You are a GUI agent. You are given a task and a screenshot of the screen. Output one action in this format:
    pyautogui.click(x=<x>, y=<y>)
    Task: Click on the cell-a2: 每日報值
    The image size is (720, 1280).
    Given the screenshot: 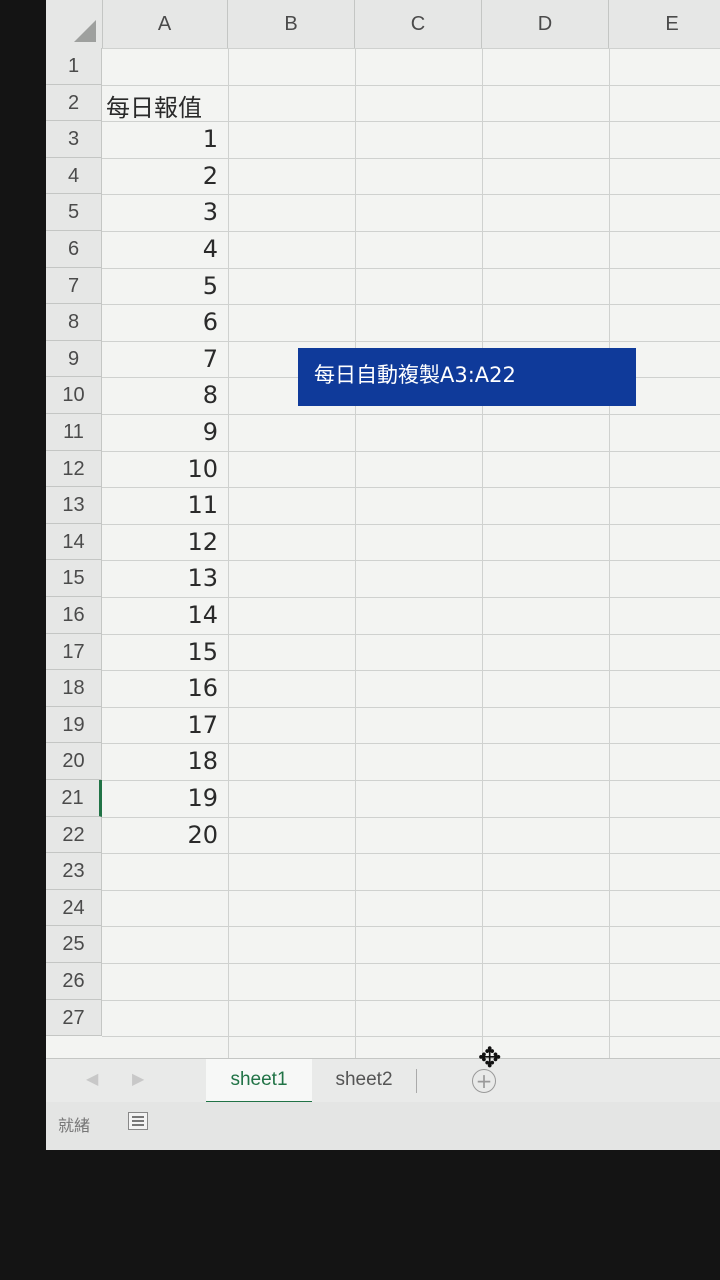 What is the action you would take?
    pyautogui.click(x=154, y=105)
    